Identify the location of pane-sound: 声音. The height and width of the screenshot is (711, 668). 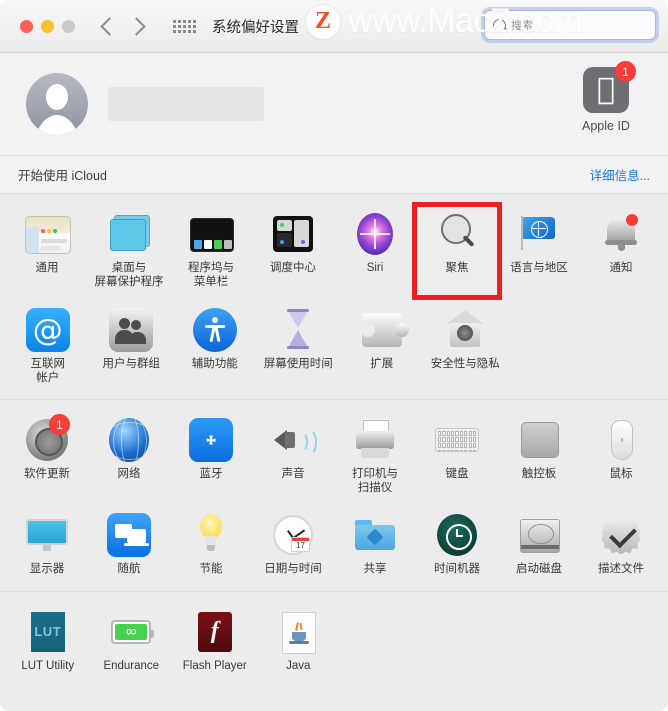
(293, 456).